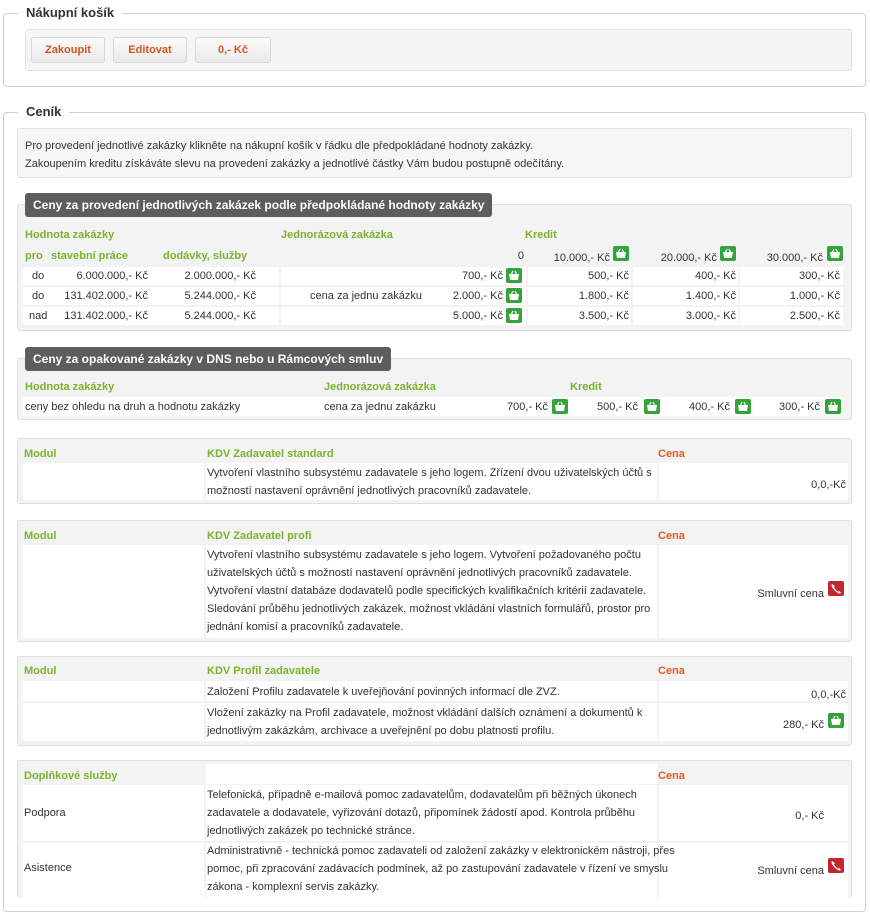 The height and width of the screenshot is (912, 870). What do you see at coordinates (819, 276) in the screenshot?
I see `row-1-credit-3: 300,- Kč` at bounding box center [819, 276].